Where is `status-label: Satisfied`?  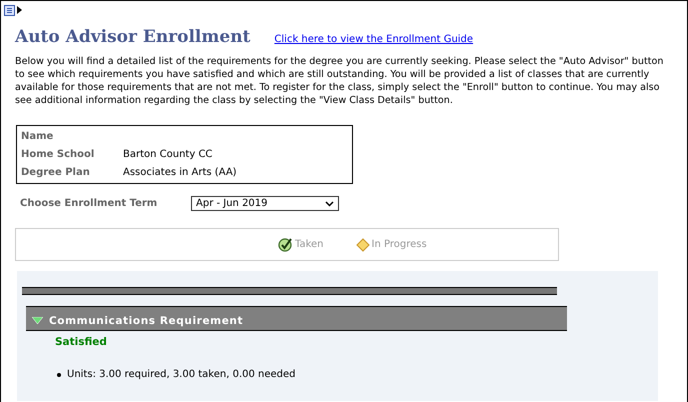
status-label: Satisfied is located at coordinates (81, 342).